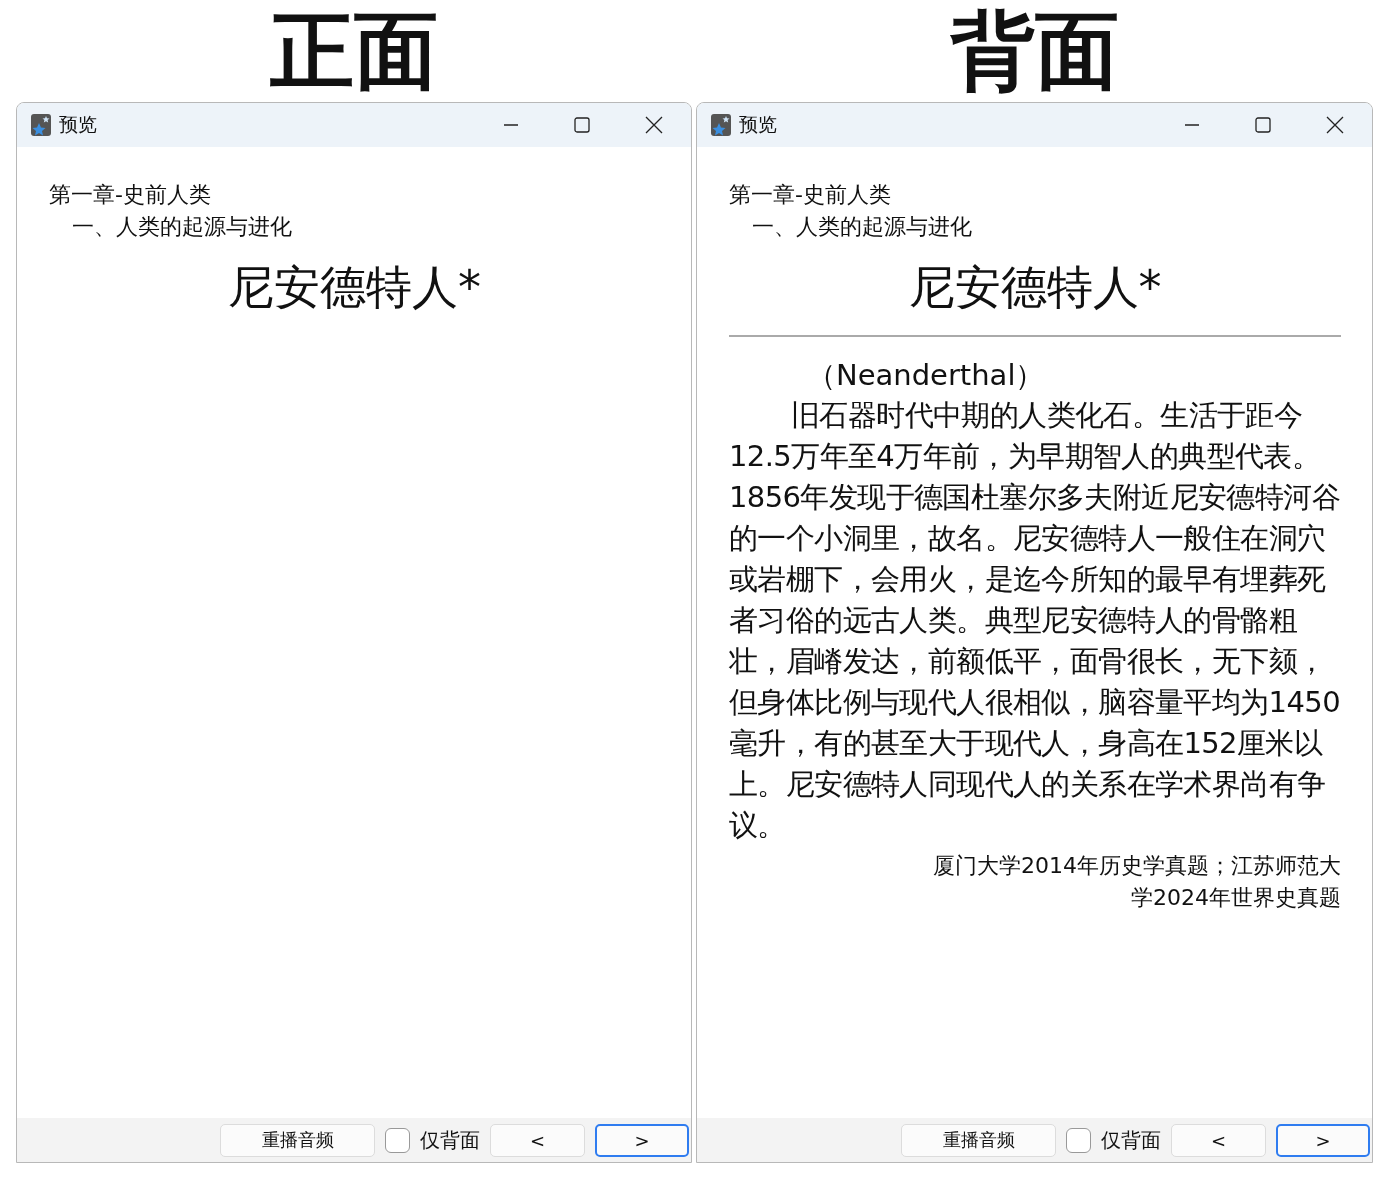  What do you see at coordinates (1136, 882) in the screenshot?
I see `source-note: 厦门大学2014年历史学真题；江苏师范大学2024年世界史真题` at bounding box center [1136, 882].